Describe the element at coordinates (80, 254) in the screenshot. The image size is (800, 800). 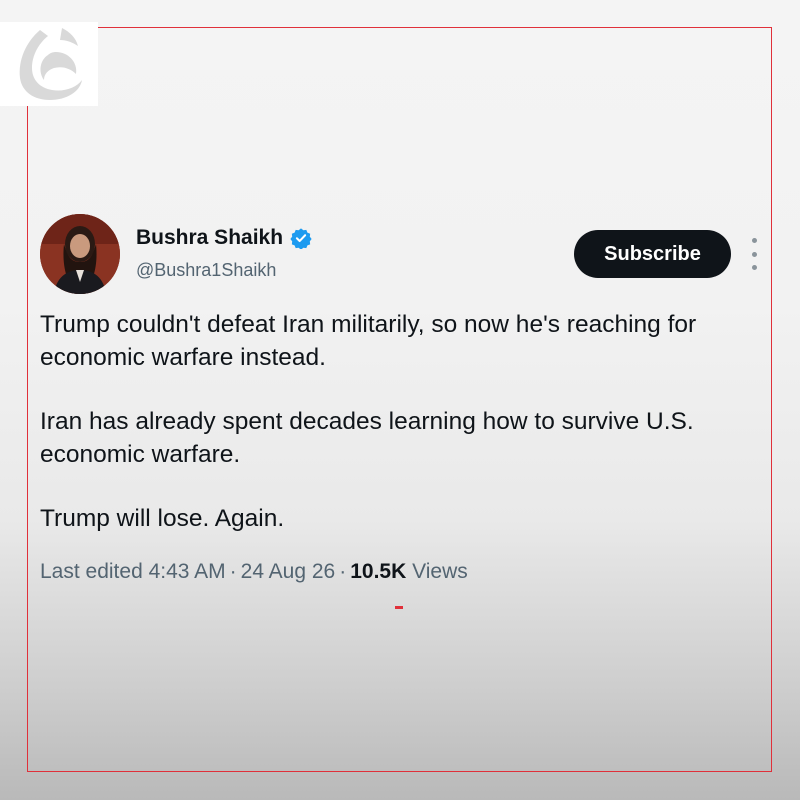
I see `avatar` at that location.